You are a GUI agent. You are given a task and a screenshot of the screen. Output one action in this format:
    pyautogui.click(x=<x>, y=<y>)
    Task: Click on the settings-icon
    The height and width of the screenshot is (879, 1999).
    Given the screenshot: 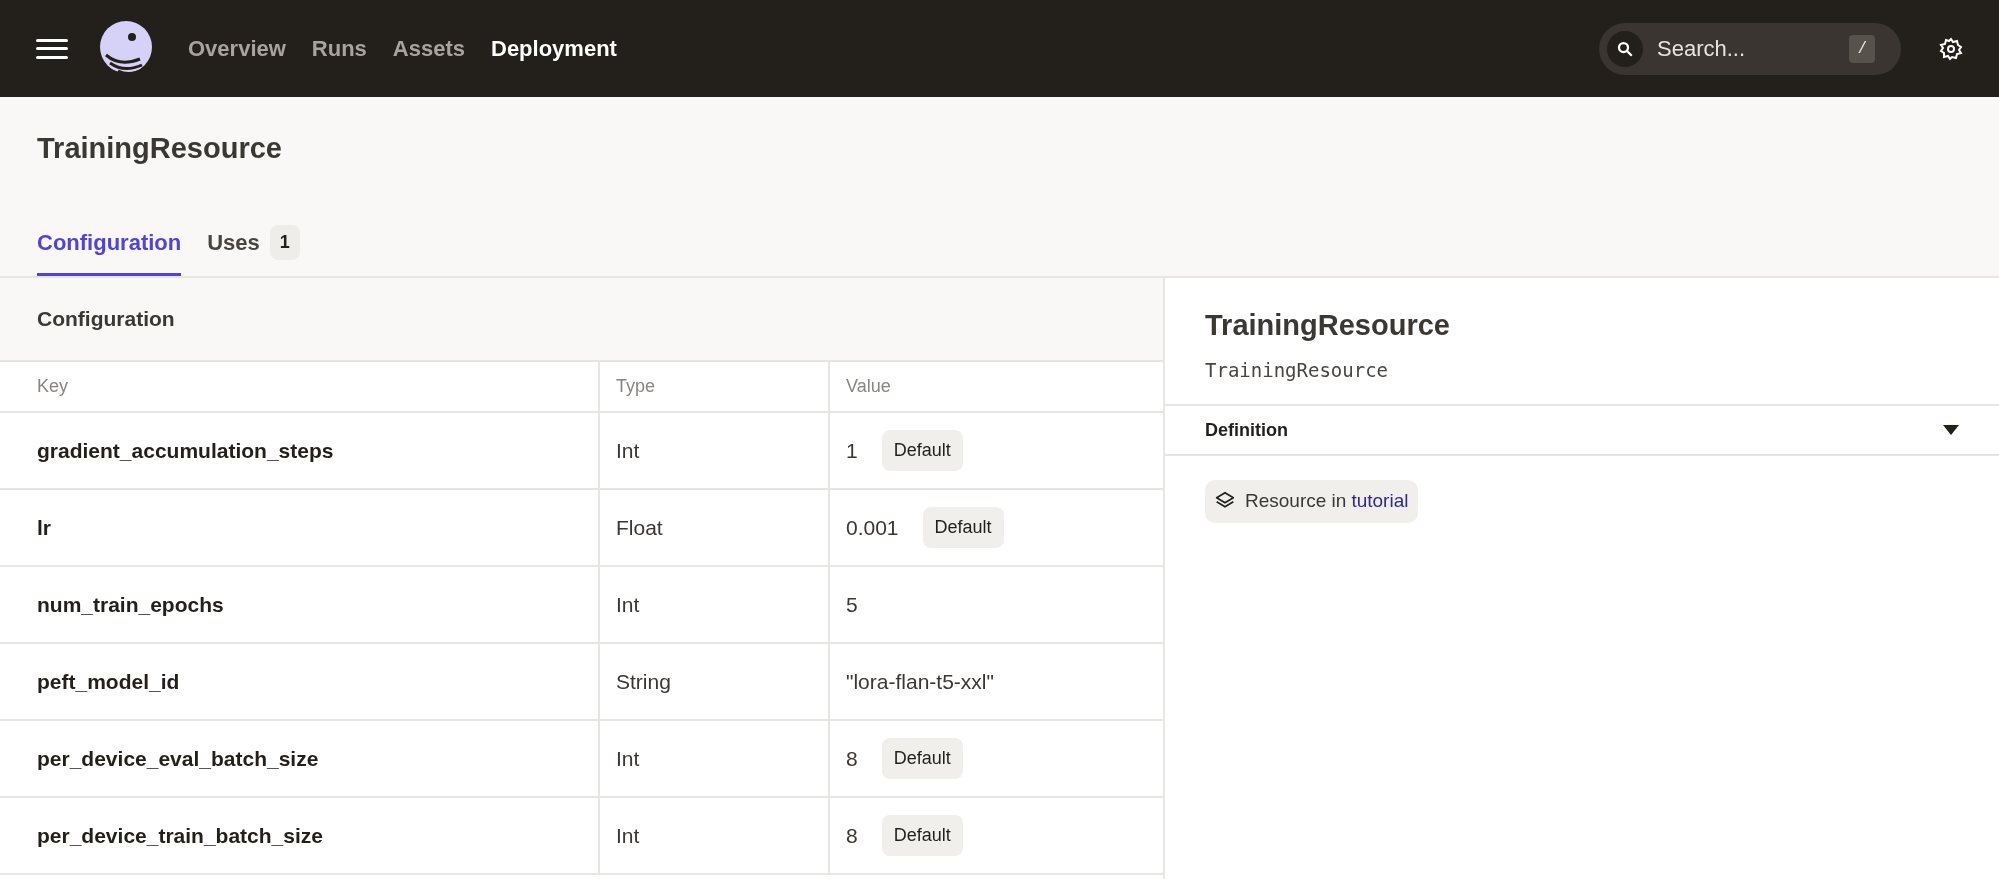 What is the action you would take?
    pyautogui.click(x=1951, y=48)
    